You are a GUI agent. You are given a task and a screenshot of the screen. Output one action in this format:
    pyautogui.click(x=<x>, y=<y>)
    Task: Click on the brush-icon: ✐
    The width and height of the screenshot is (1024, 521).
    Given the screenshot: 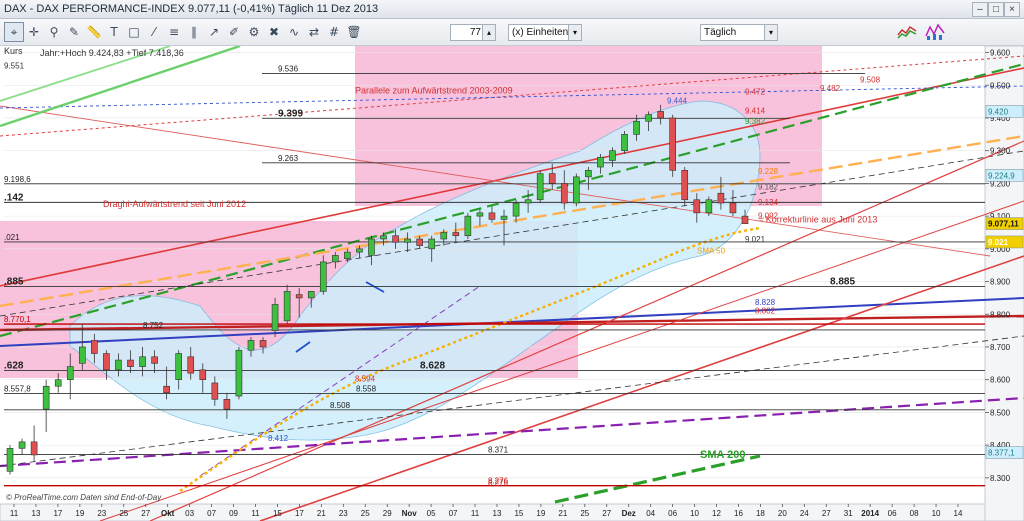 What is the action you would take?
    pyautogui.click(x=234, y=32)
    